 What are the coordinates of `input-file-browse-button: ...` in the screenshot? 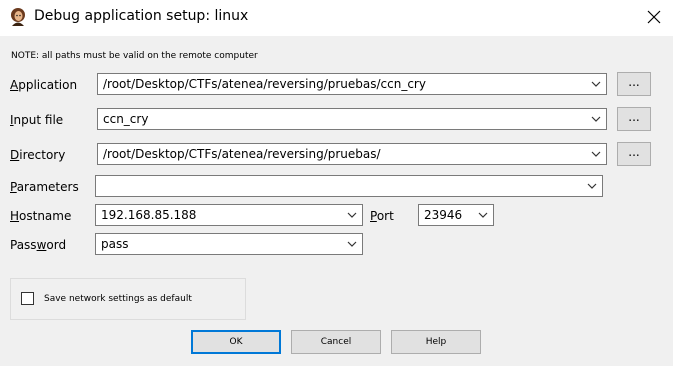 It's located at (634, 119).